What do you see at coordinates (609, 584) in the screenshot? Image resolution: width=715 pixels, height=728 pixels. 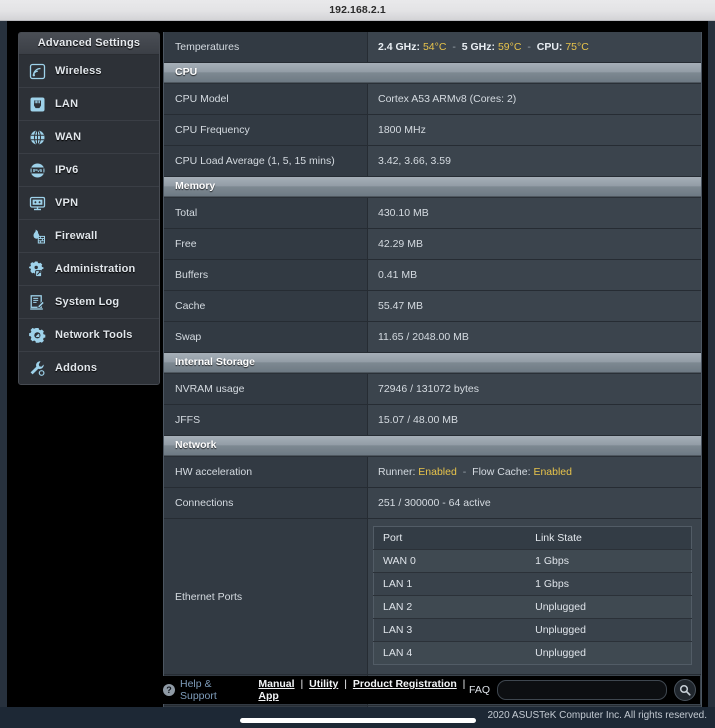 I see `port-link-state: 1 Gbps` at bounding box center [609, 584].